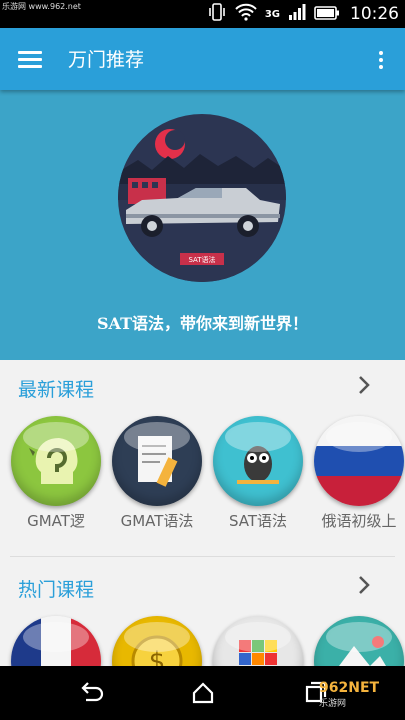  What do you see at coordinates (374, 14) in the screenshot?
I see `status-time: 10:26` at bounding box center [374, 14].